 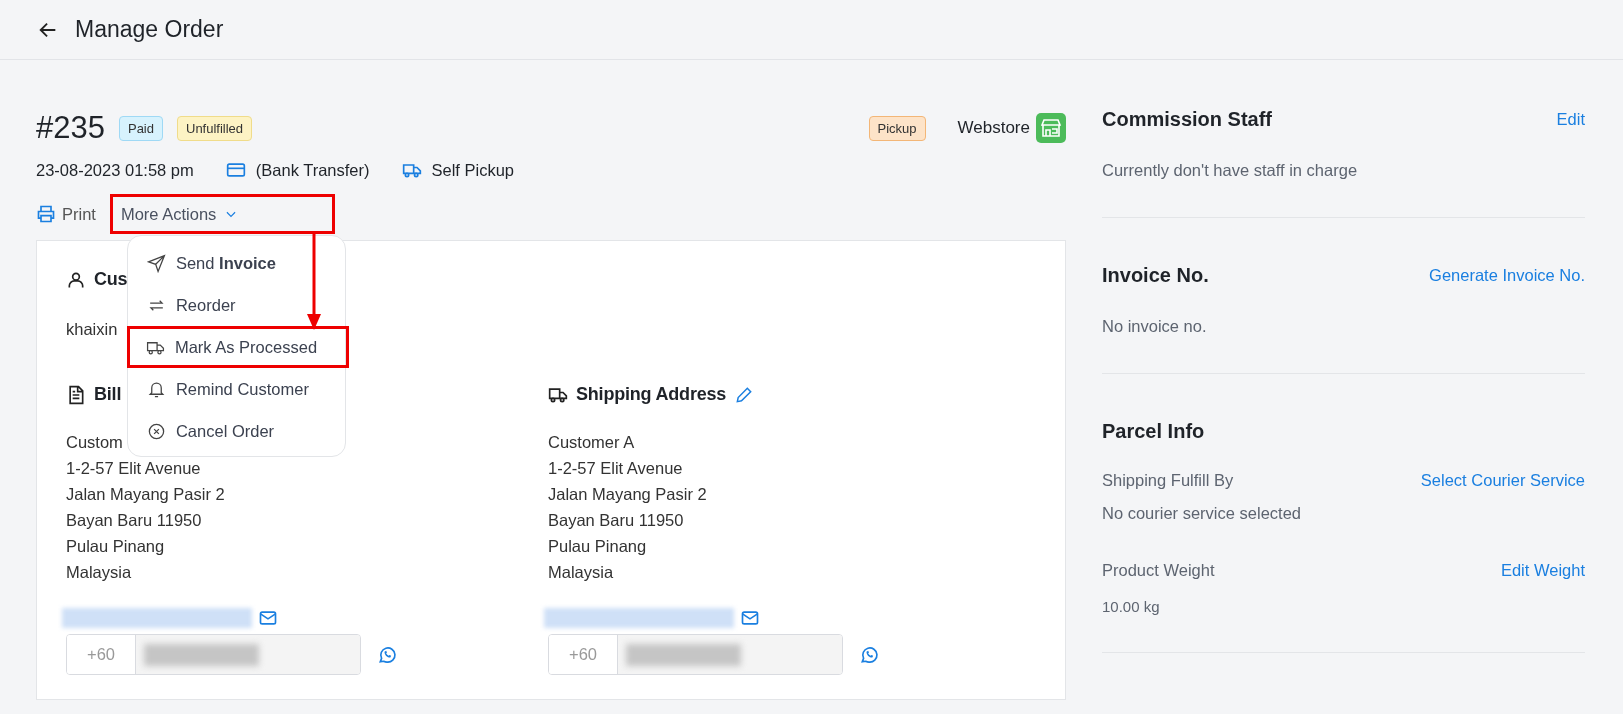 I want to click on order-number: #235, so click(x=70, y=128).